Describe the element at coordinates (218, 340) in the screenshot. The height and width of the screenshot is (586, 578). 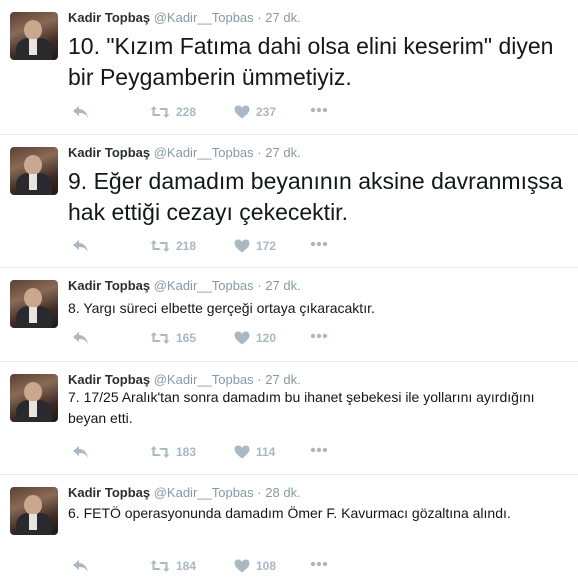
I see `tweet-actions: 165 120` at that location.